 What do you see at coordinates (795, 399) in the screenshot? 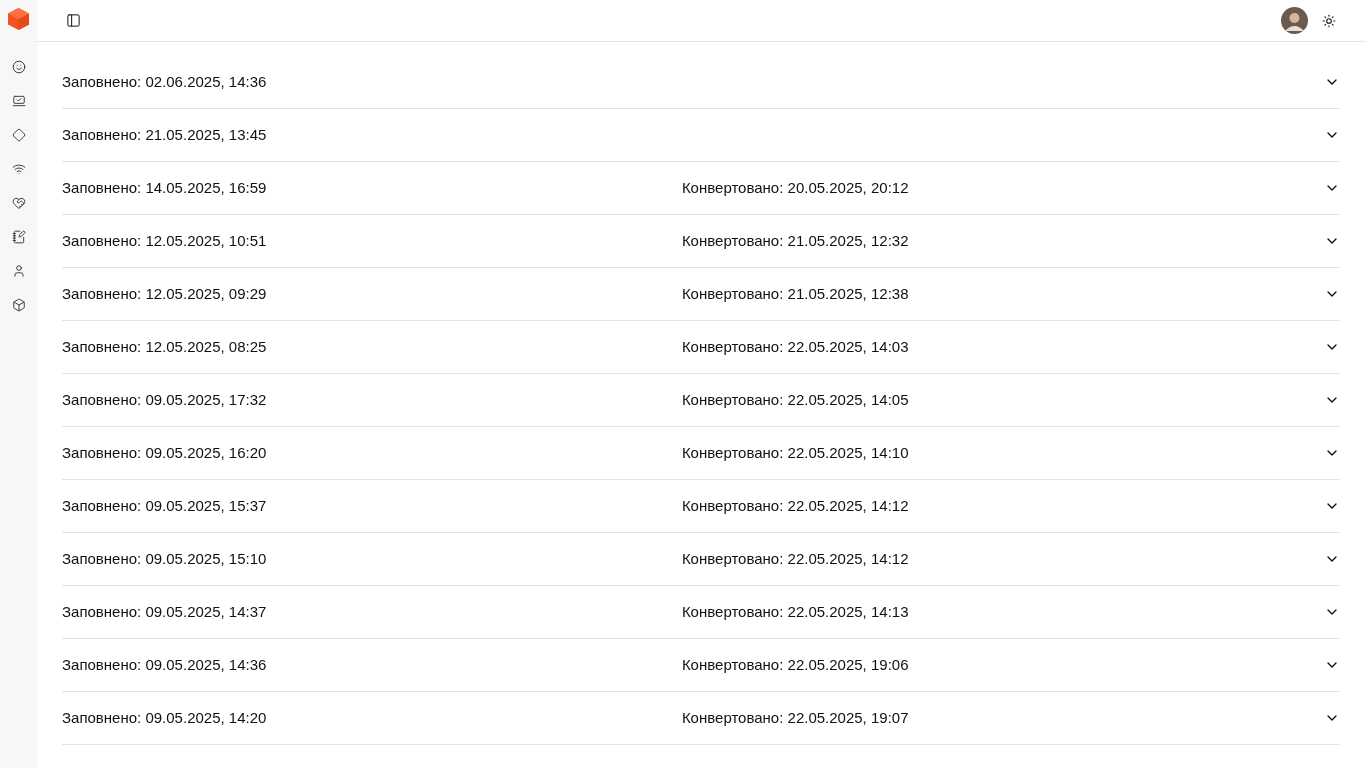
I see `converted-date: Конвертовано: 22.05.2025, 14:05` at bounding box center [795, 399].